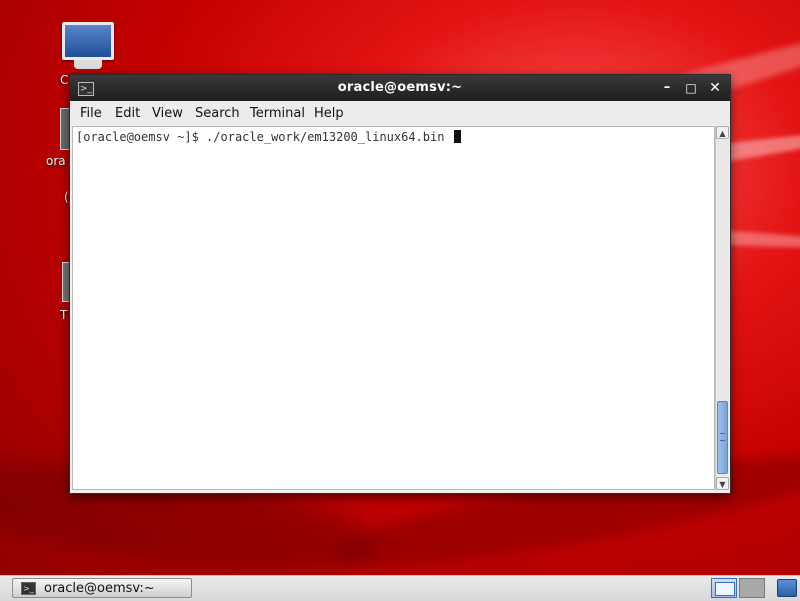  I want to click on desktop-icon-computer, so click(88, 45).